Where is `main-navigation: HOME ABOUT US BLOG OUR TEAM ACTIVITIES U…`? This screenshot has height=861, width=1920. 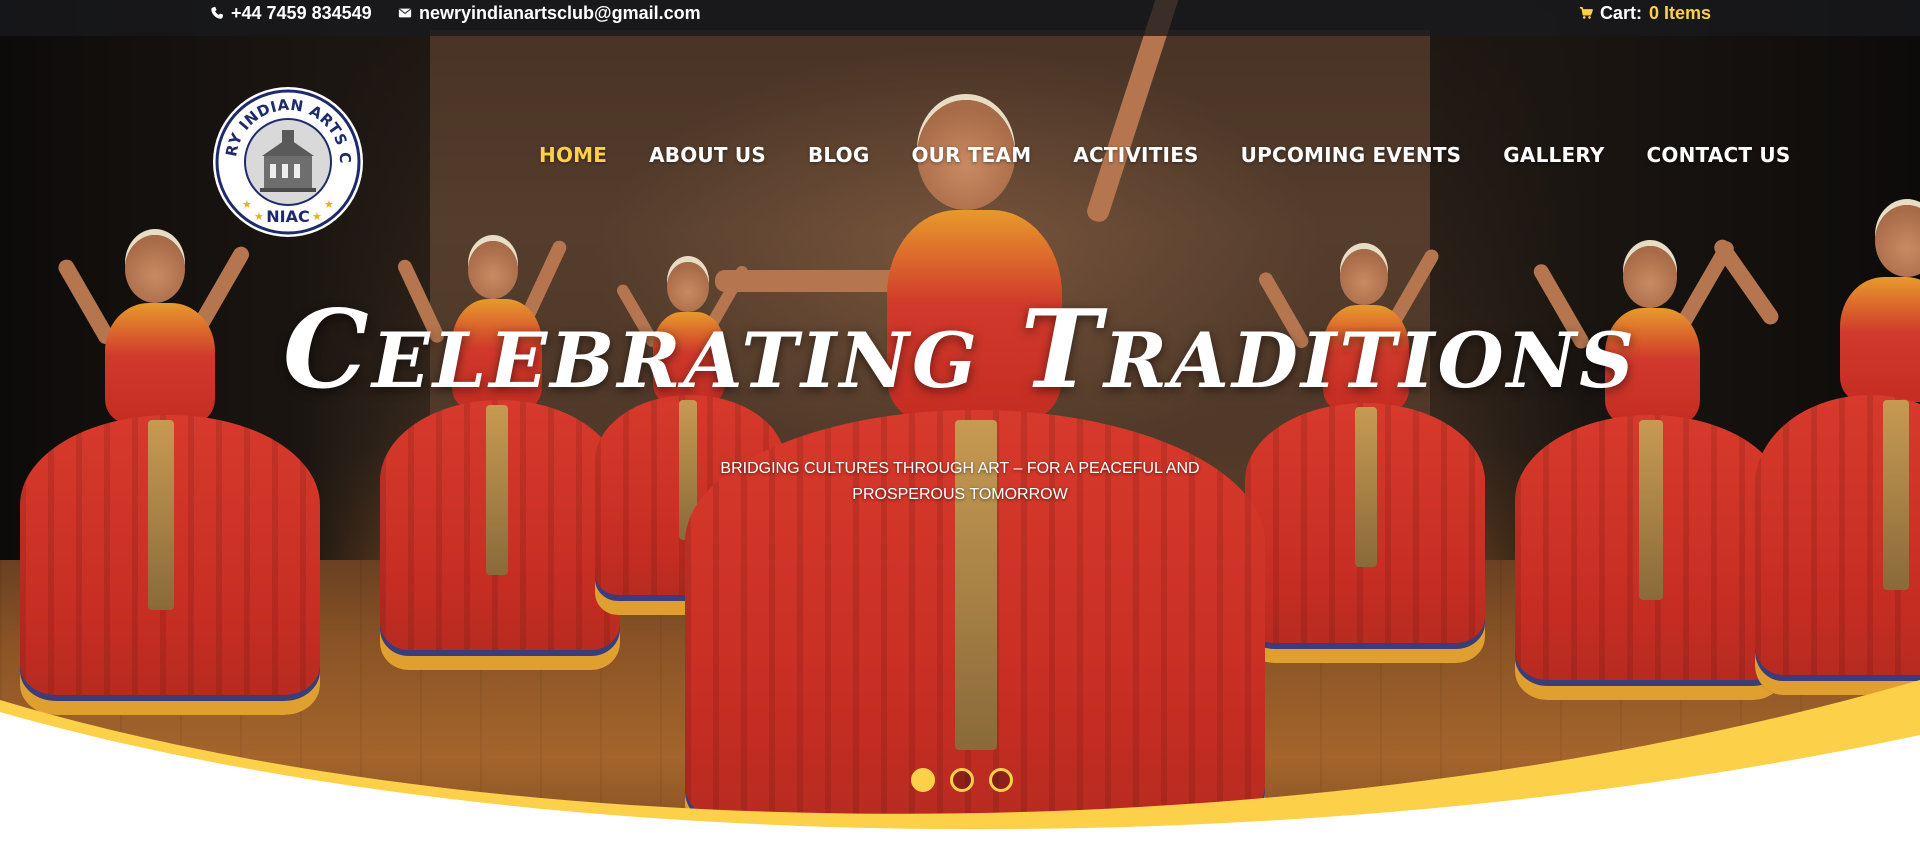
main-navigation: HOME ABOUT US BLOG OUR TEAM ACTIVITIES U… is located at coordinates (1164, 155).